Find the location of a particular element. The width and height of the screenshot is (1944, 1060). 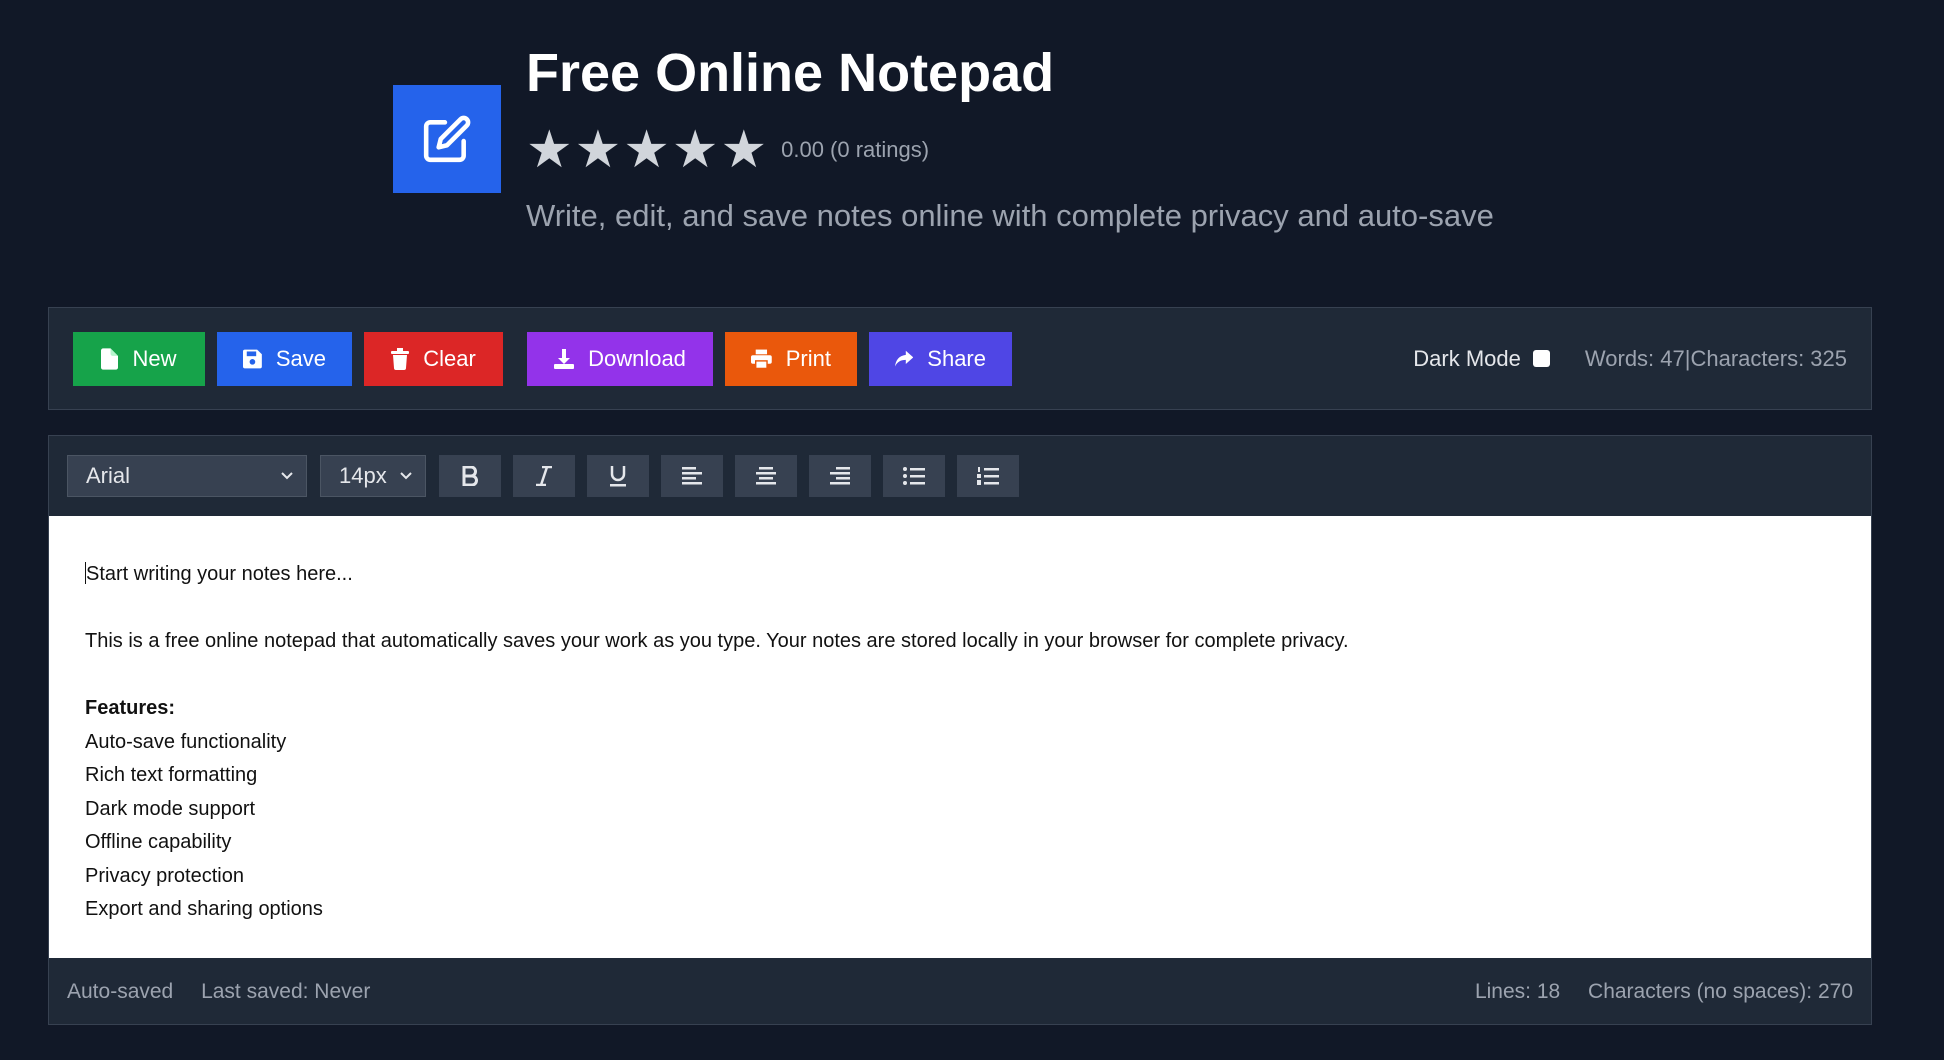

bold-button is located at coordinates (470, 476).